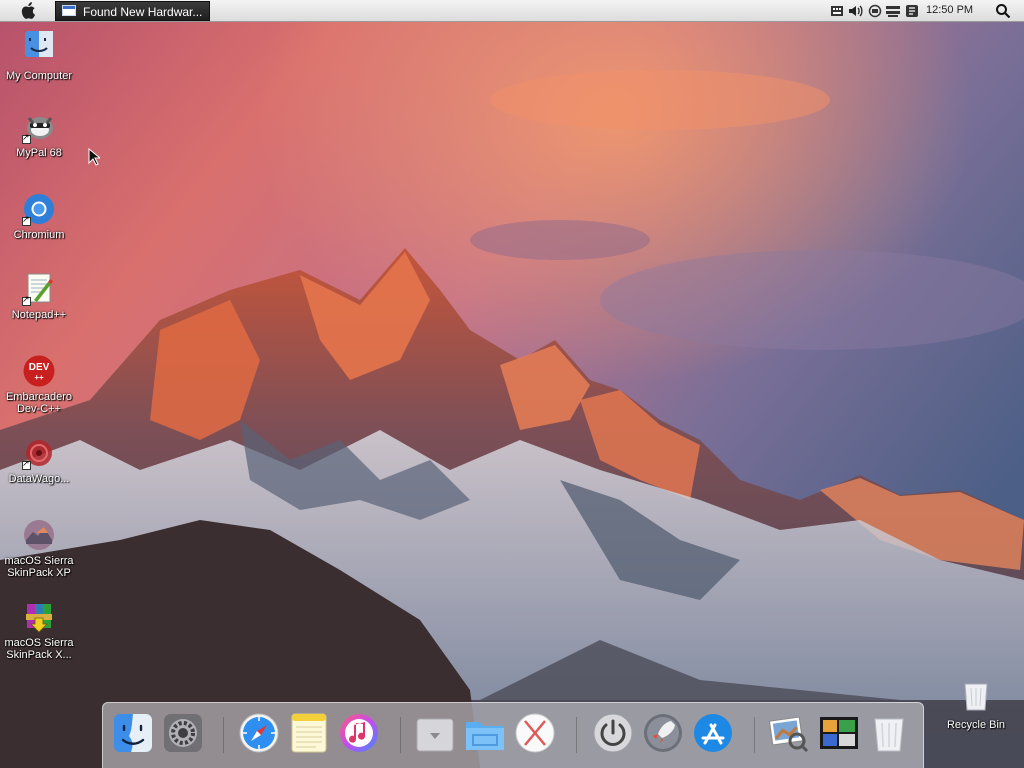 The height and width of the screenshot is (768, 1024). What do you see at coordinates (39, 296) in the screenshot?
I see `desktop-icon-notepadpp: Notepad++` at bounding box center [39, 296].